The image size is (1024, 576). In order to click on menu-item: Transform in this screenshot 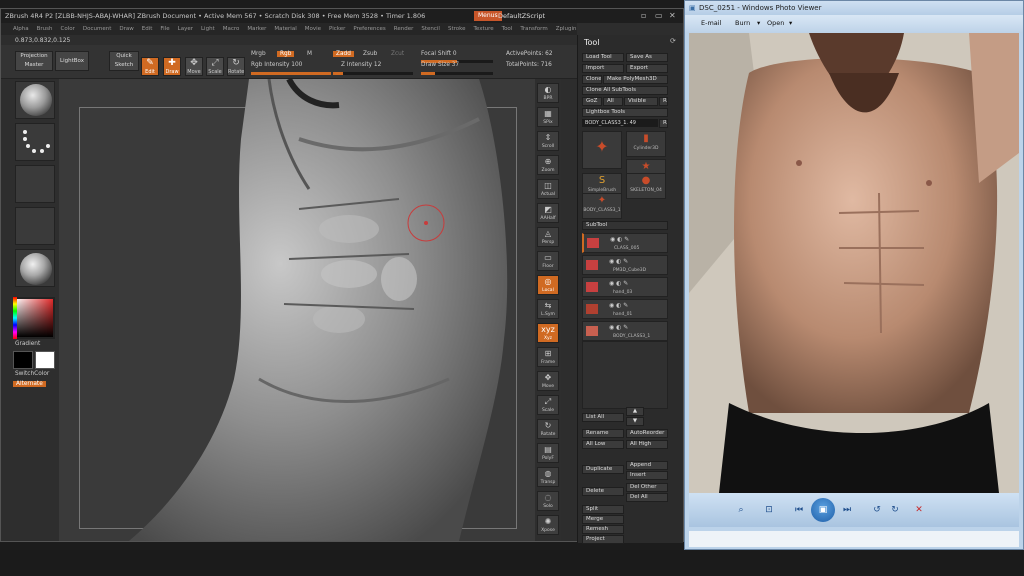, I will do `click(533, 29)`.